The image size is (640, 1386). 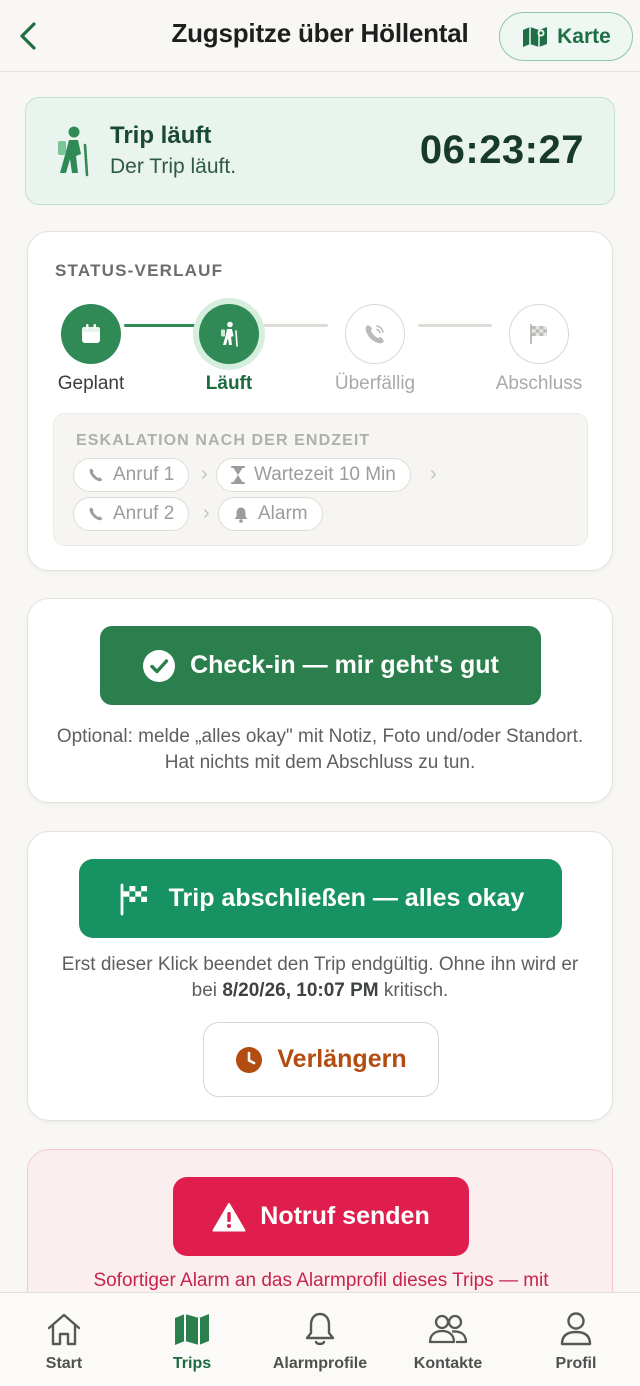 What do you see at coordinates (448, 1329) in the screenshot?
I see `people-icon` at bounding box center [448, 1329].